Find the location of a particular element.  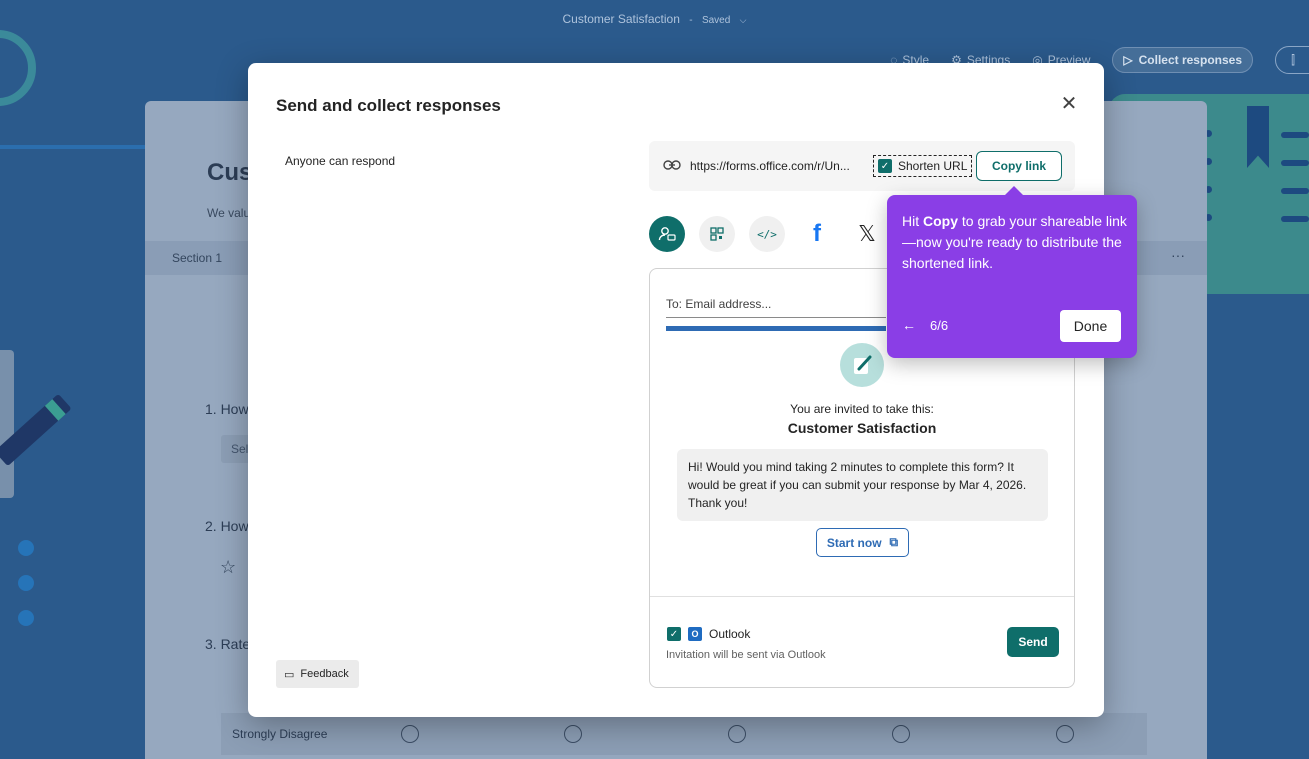

form-title: Cus is located at coordinates (230, 172).